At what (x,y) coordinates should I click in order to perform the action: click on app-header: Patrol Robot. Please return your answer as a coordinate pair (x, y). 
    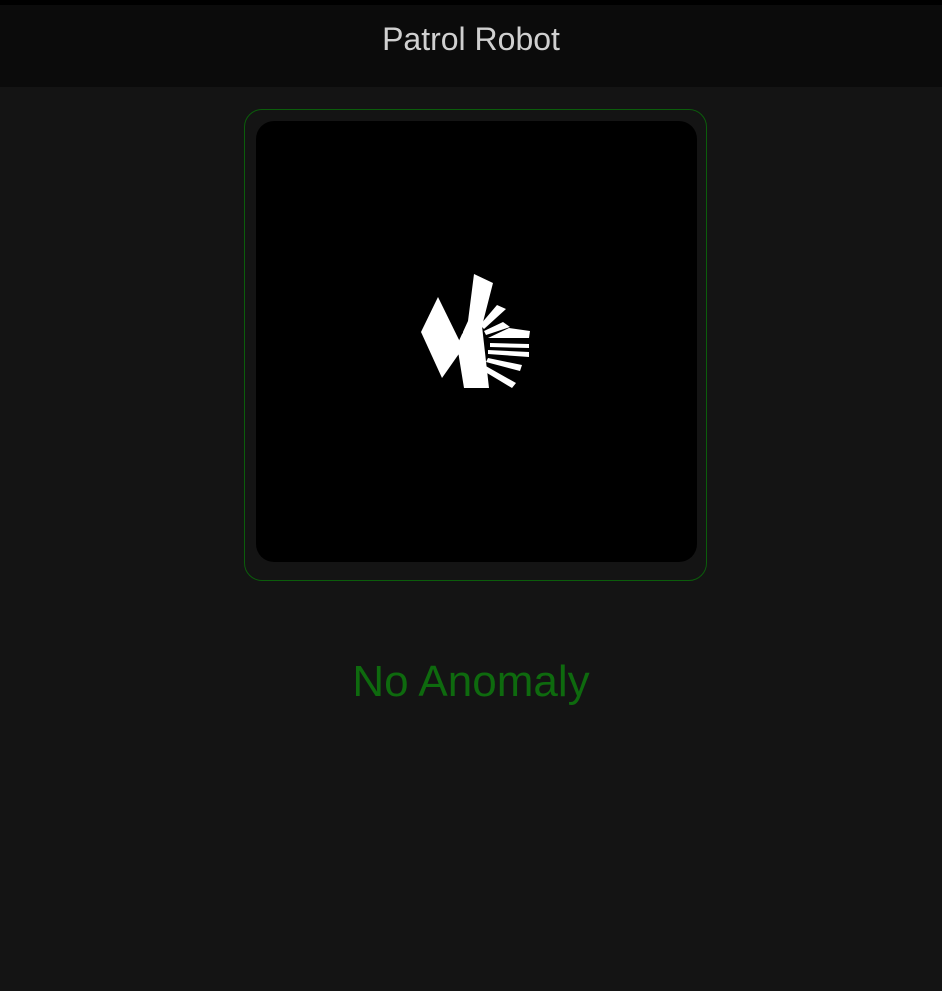
    Looking at the image, I should click on (471, 46).